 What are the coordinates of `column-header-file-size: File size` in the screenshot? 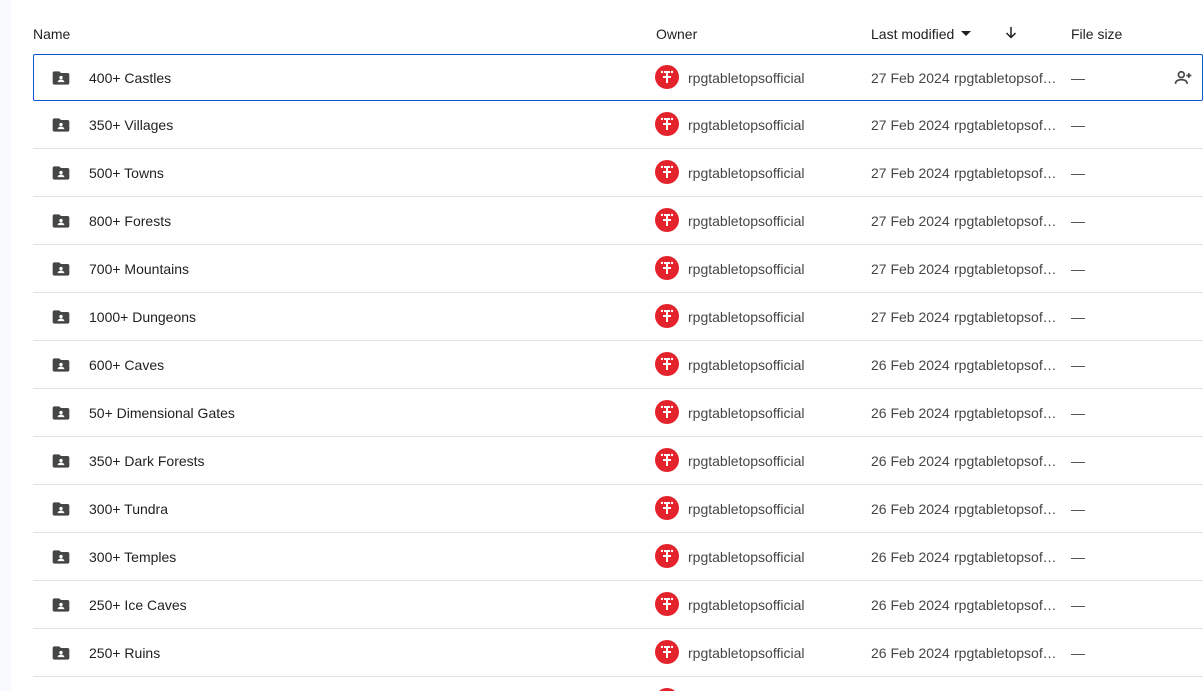 It's located at (1096, 34).